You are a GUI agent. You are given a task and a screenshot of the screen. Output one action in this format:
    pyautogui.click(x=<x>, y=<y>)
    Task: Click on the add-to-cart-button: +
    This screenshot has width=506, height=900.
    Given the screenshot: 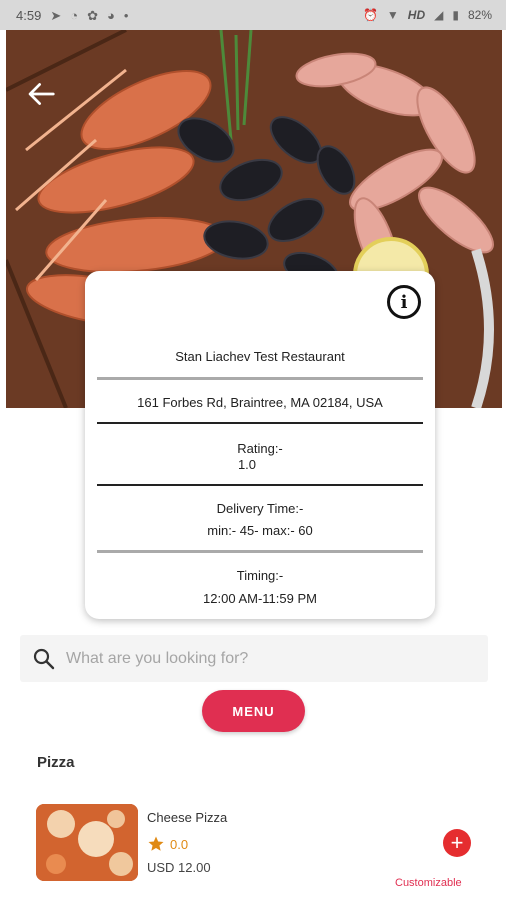 What is the action you would take?
    pyautogui.click(x=457, y=843)
    